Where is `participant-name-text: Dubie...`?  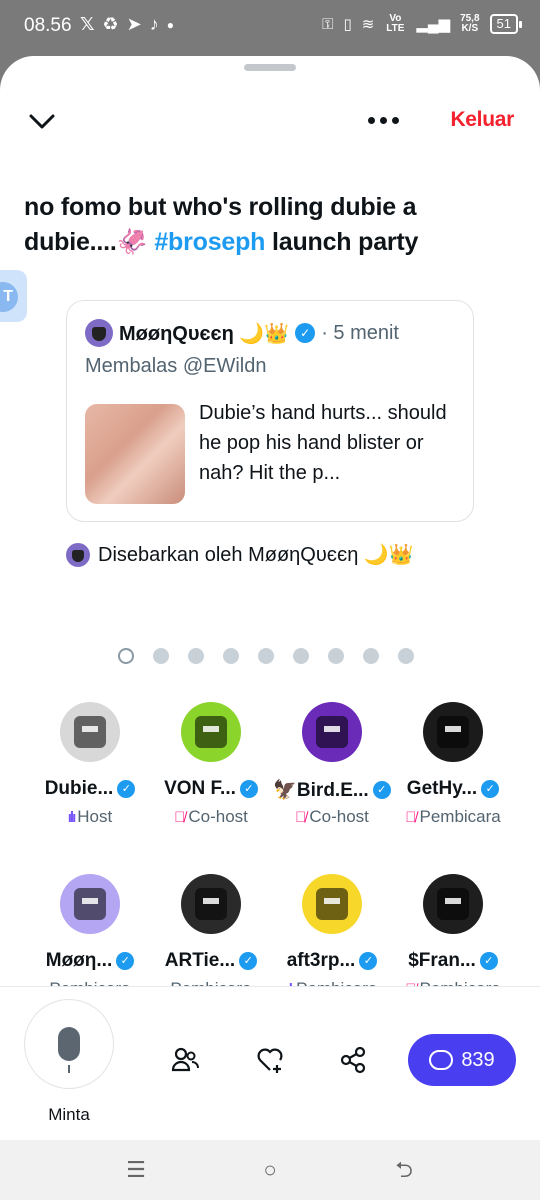 participant-name-text: Dubie... is located at coordinates (79, 788).